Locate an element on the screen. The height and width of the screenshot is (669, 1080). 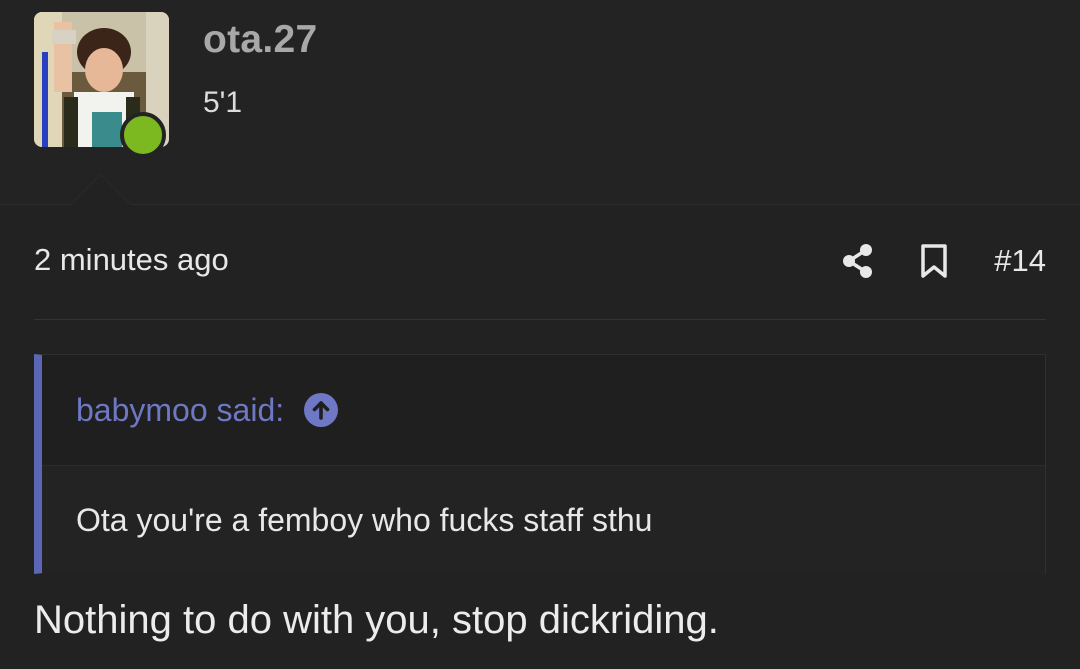
share-icon is located at coordinates (858, 261).